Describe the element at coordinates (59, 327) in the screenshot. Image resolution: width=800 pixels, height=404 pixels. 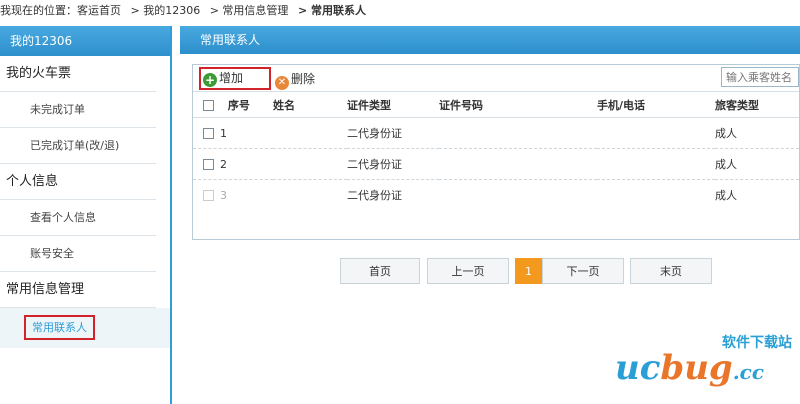
I see `sidebar-item-contacts-label: 常用联系人` at that location.